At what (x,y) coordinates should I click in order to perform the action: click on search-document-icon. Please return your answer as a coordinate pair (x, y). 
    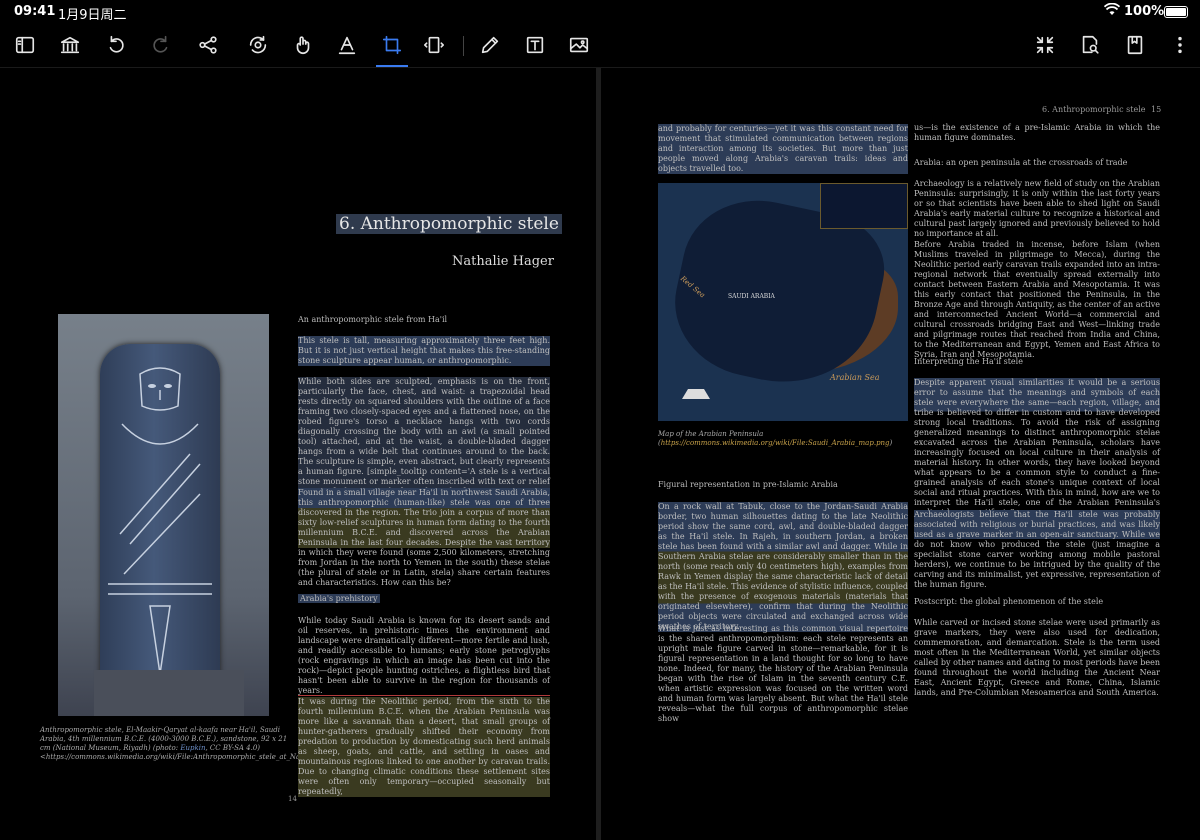
    Looking at the image, I should click on (1090, 45).